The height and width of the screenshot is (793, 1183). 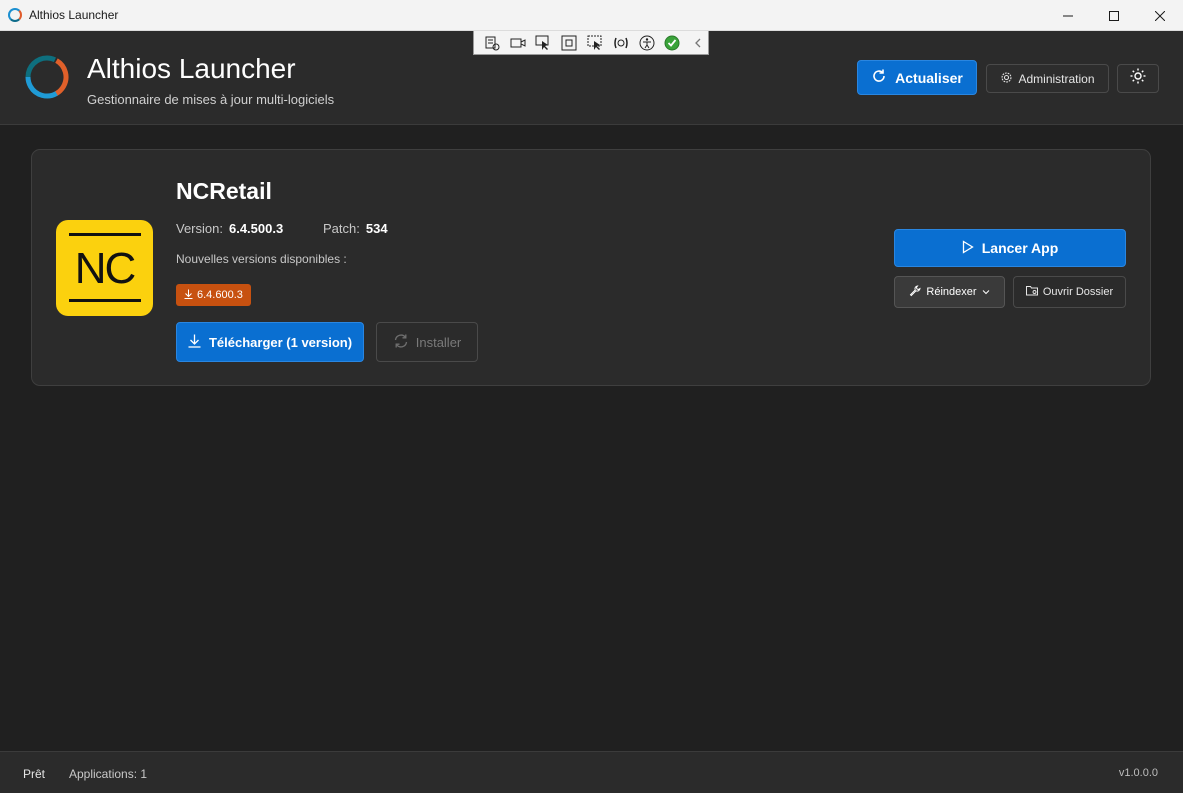 I want to click on patch-label: Patch:, so click(x=341, y=228).